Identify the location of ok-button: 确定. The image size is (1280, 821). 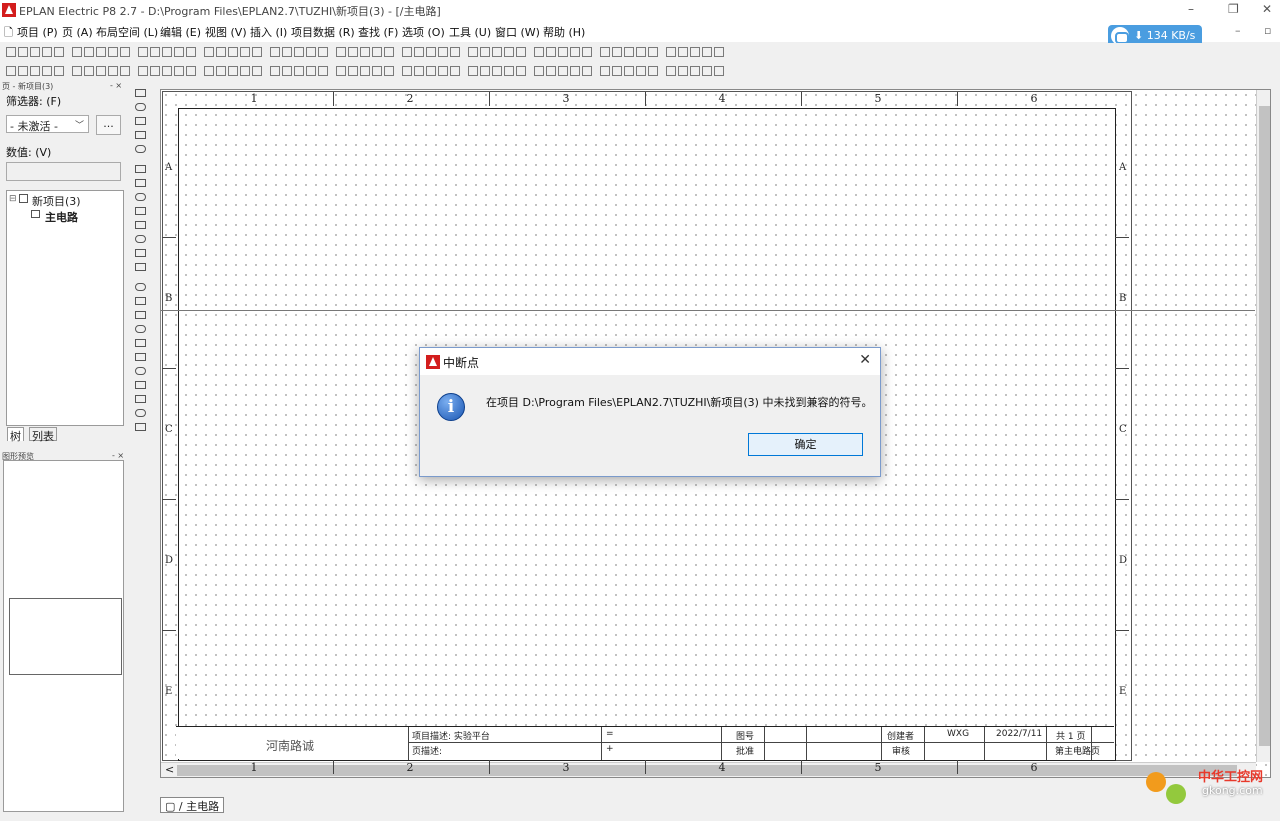
(805, 444).